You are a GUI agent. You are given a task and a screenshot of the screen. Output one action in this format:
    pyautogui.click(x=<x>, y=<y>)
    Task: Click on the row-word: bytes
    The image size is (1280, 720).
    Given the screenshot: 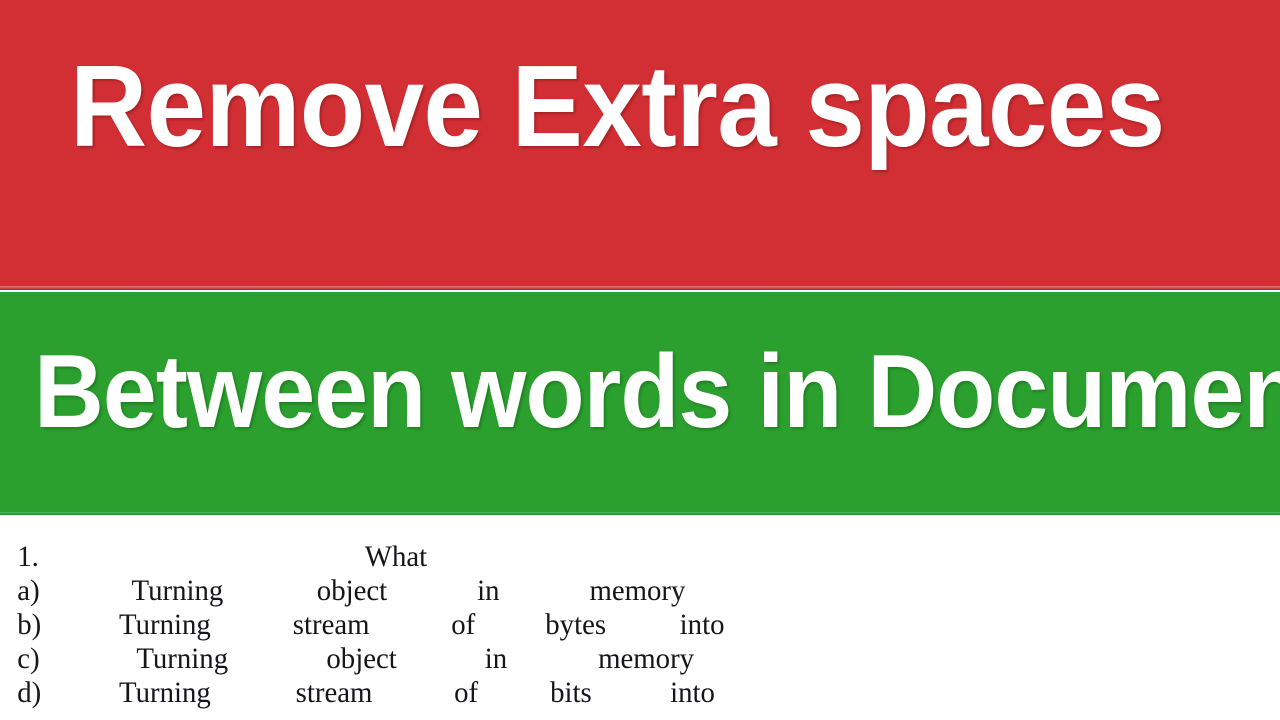 What is the action you would take?
    pyautogui.click(x=576, y=624)
    